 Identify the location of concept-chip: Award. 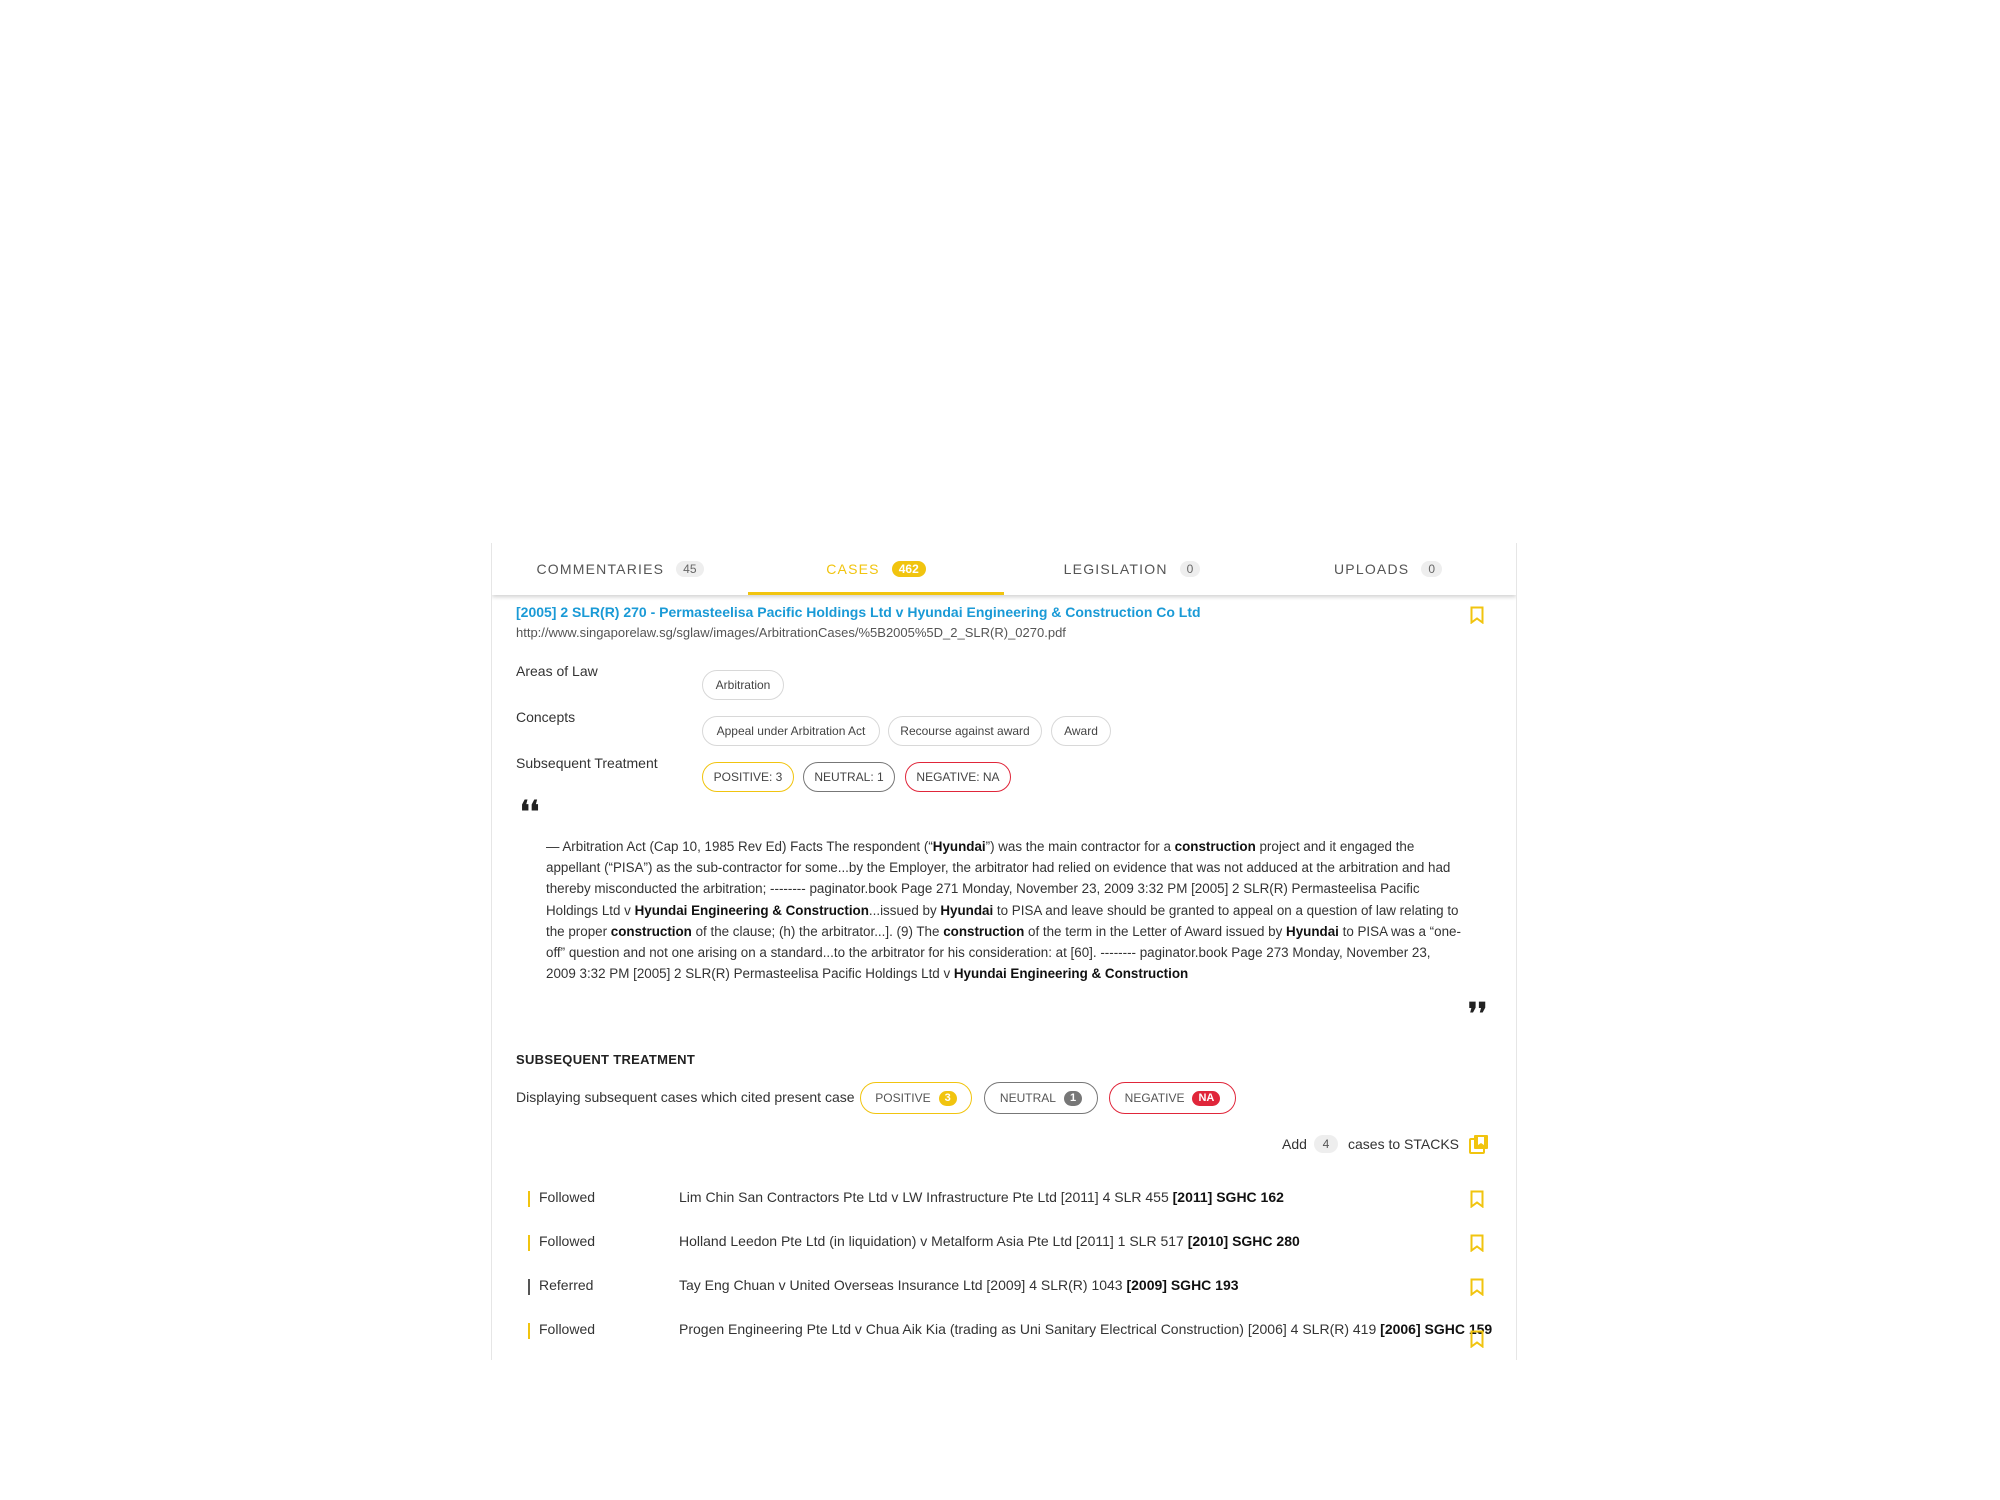
(1081, 731).